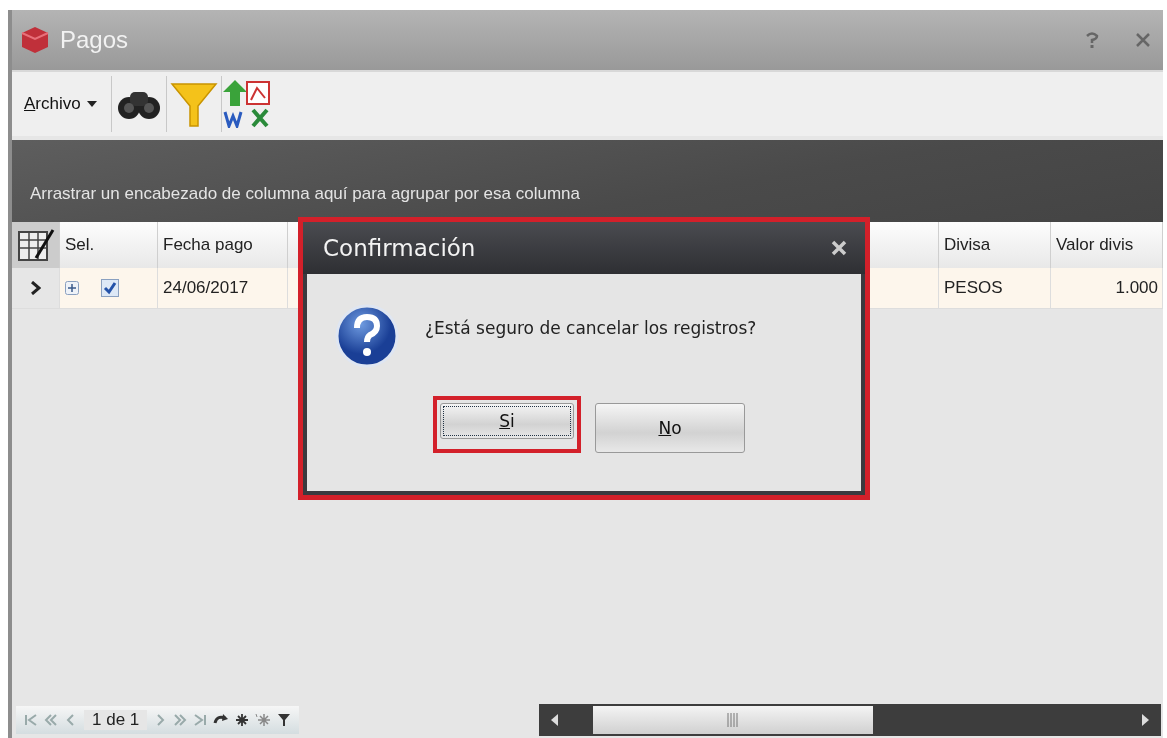 The width and height of the screenshot is (1167, 738). What do you see at coordinates (591, 328) in the screenshot?
I see `dialog-message: ¿Está seguro de cancelar los registros?` at bounding box center [591, 328].